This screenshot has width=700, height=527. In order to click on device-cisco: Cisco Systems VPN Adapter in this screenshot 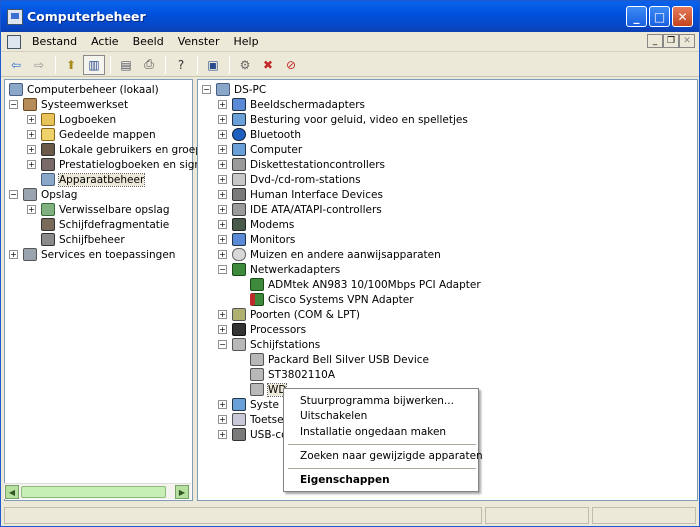, I will do `click(332, 299)`.